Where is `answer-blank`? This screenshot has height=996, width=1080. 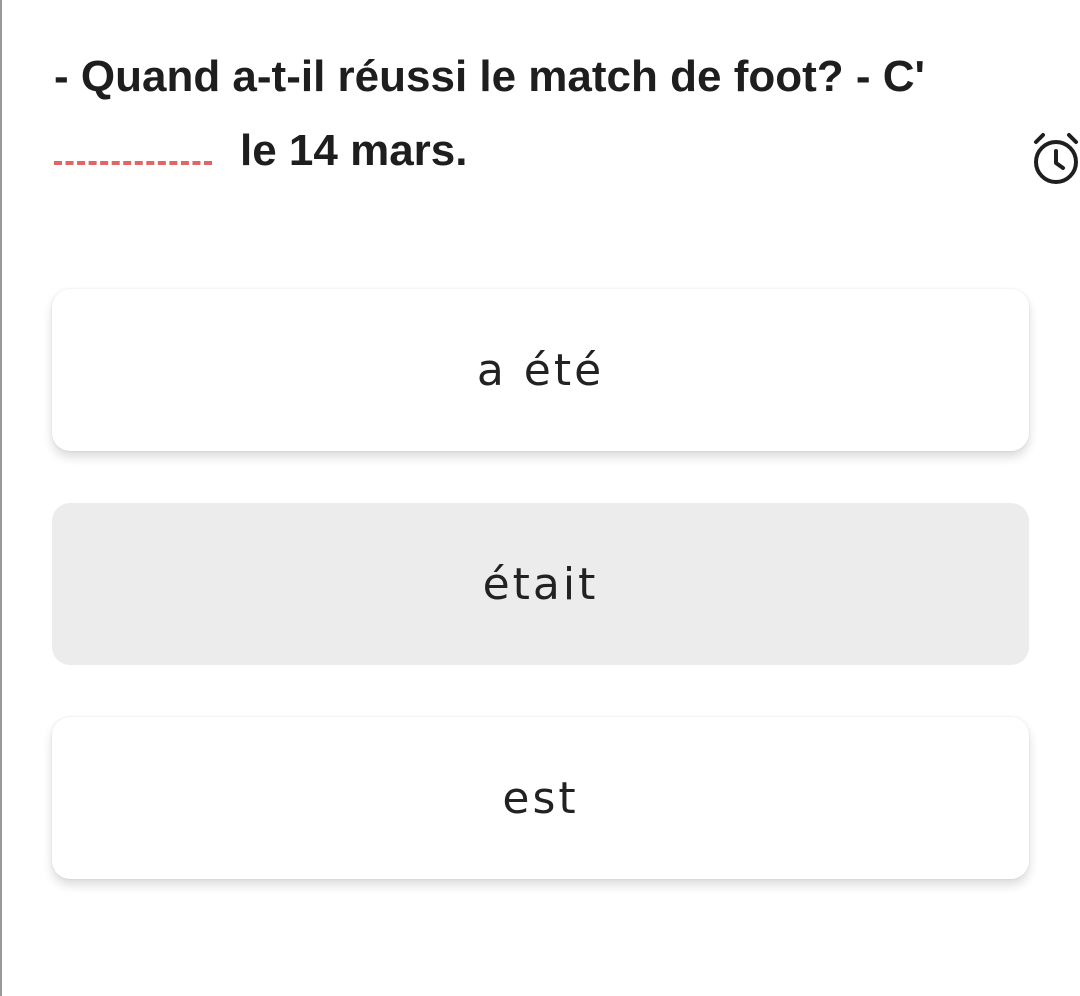 answer-blank is located at coordinates (133, 143).